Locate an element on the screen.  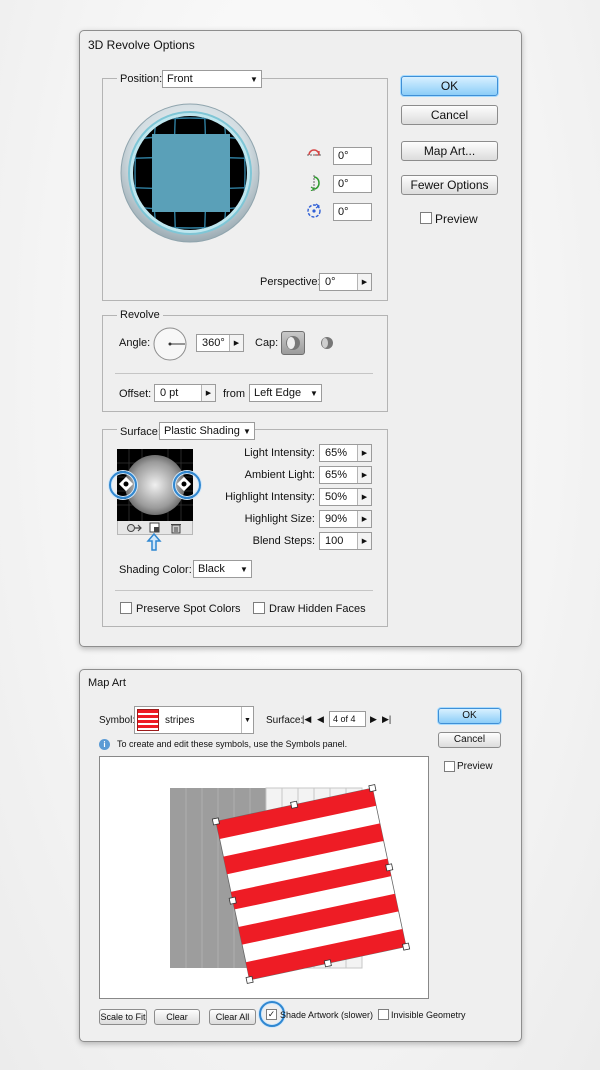
highlight-size-value: 90% is located at coordinates (336, 519).